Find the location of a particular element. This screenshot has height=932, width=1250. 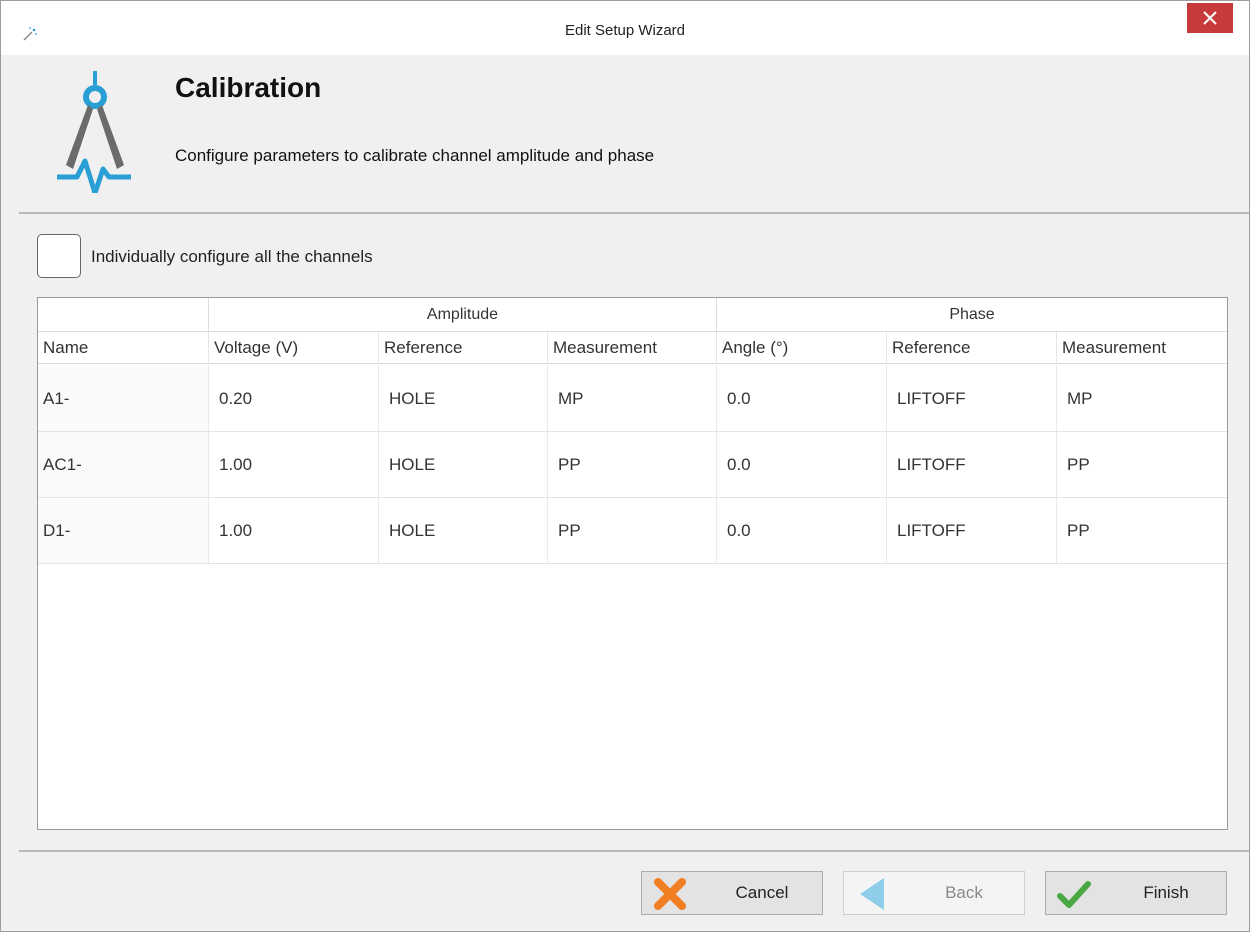

close-icon is located at coordinates (1210, 18).